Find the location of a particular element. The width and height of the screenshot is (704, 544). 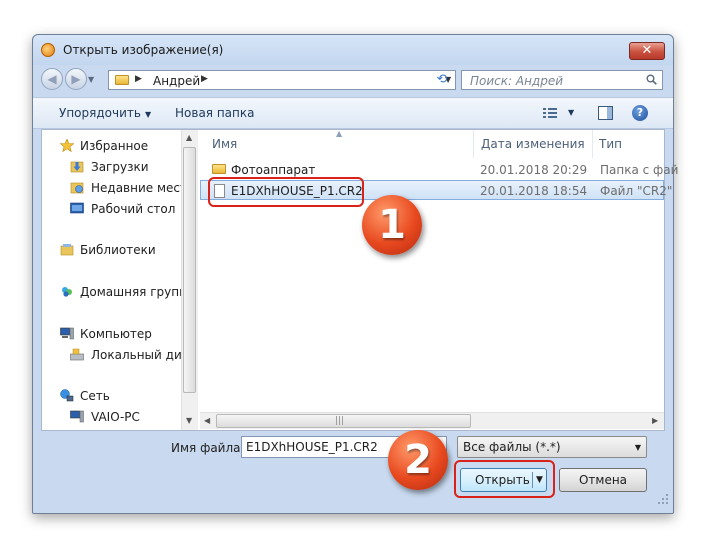

local-disk-icon is located at coordinates (77, 354).